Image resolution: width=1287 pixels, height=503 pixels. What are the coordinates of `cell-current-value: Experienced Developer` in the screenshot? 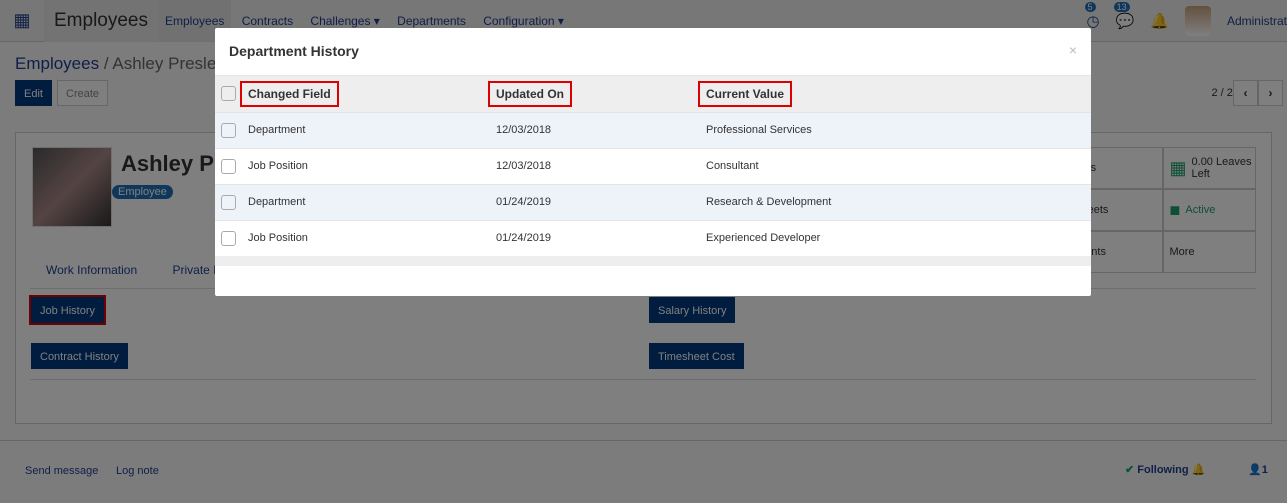 It's located at (898, 237).